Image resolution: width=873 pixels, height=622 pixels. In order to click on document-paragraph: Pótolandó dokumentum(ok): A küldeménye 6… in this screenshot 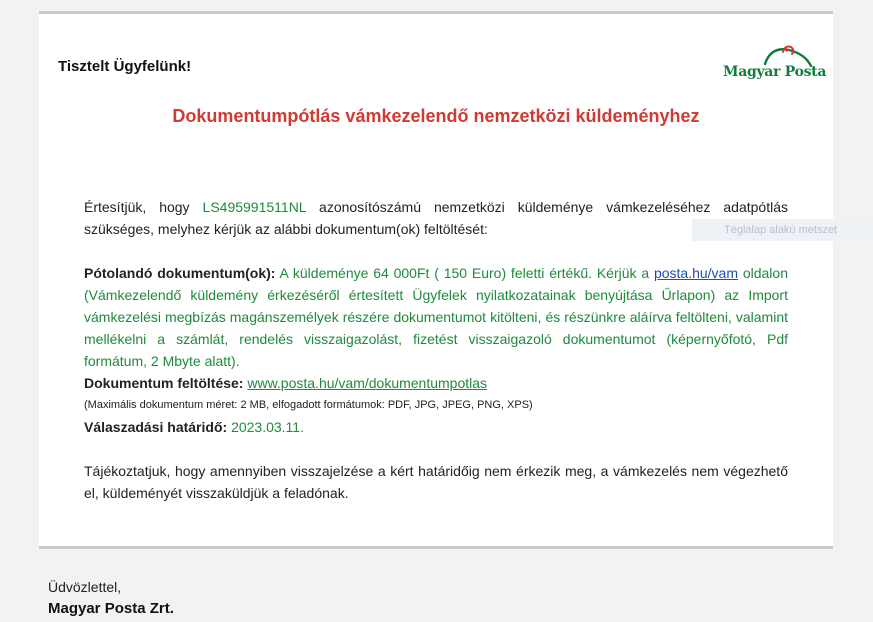, I will do `click(436, 317)`.